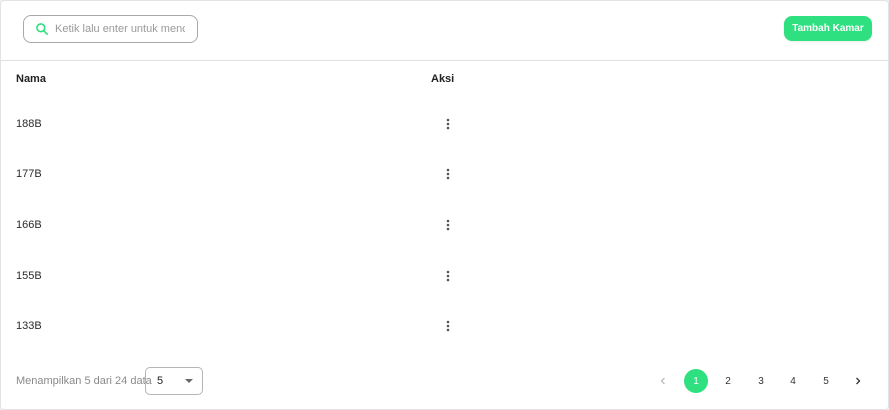 This screenshot has height=410, width=889. I want to click on column-header-action: Aksi, so click(443, 79).